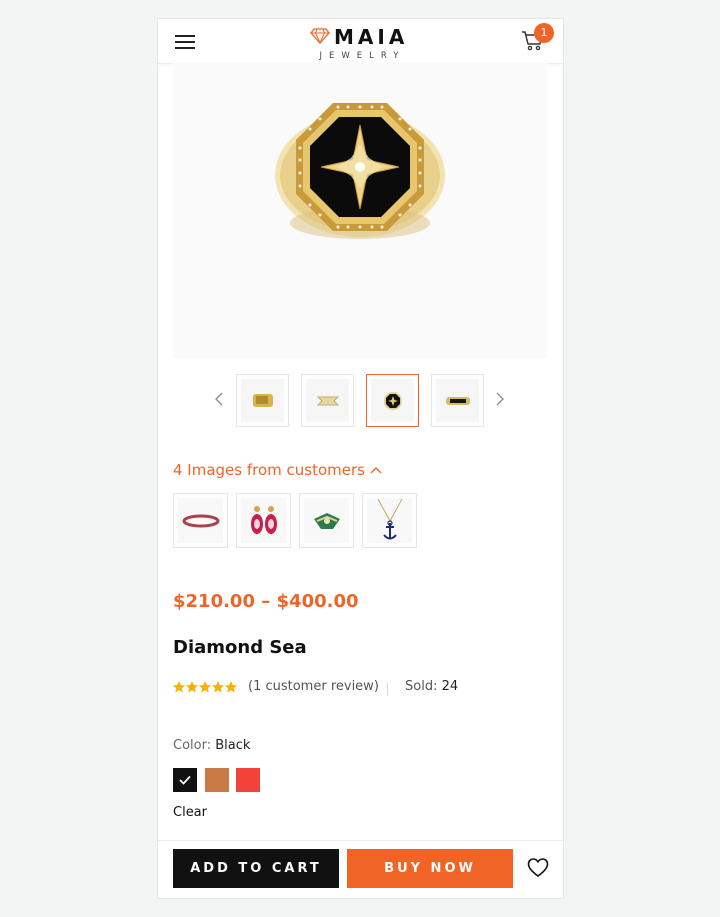 The height and width of the screenshot is (917, 720). I want to click on cart-count-badge: 1, so click(544, 33).